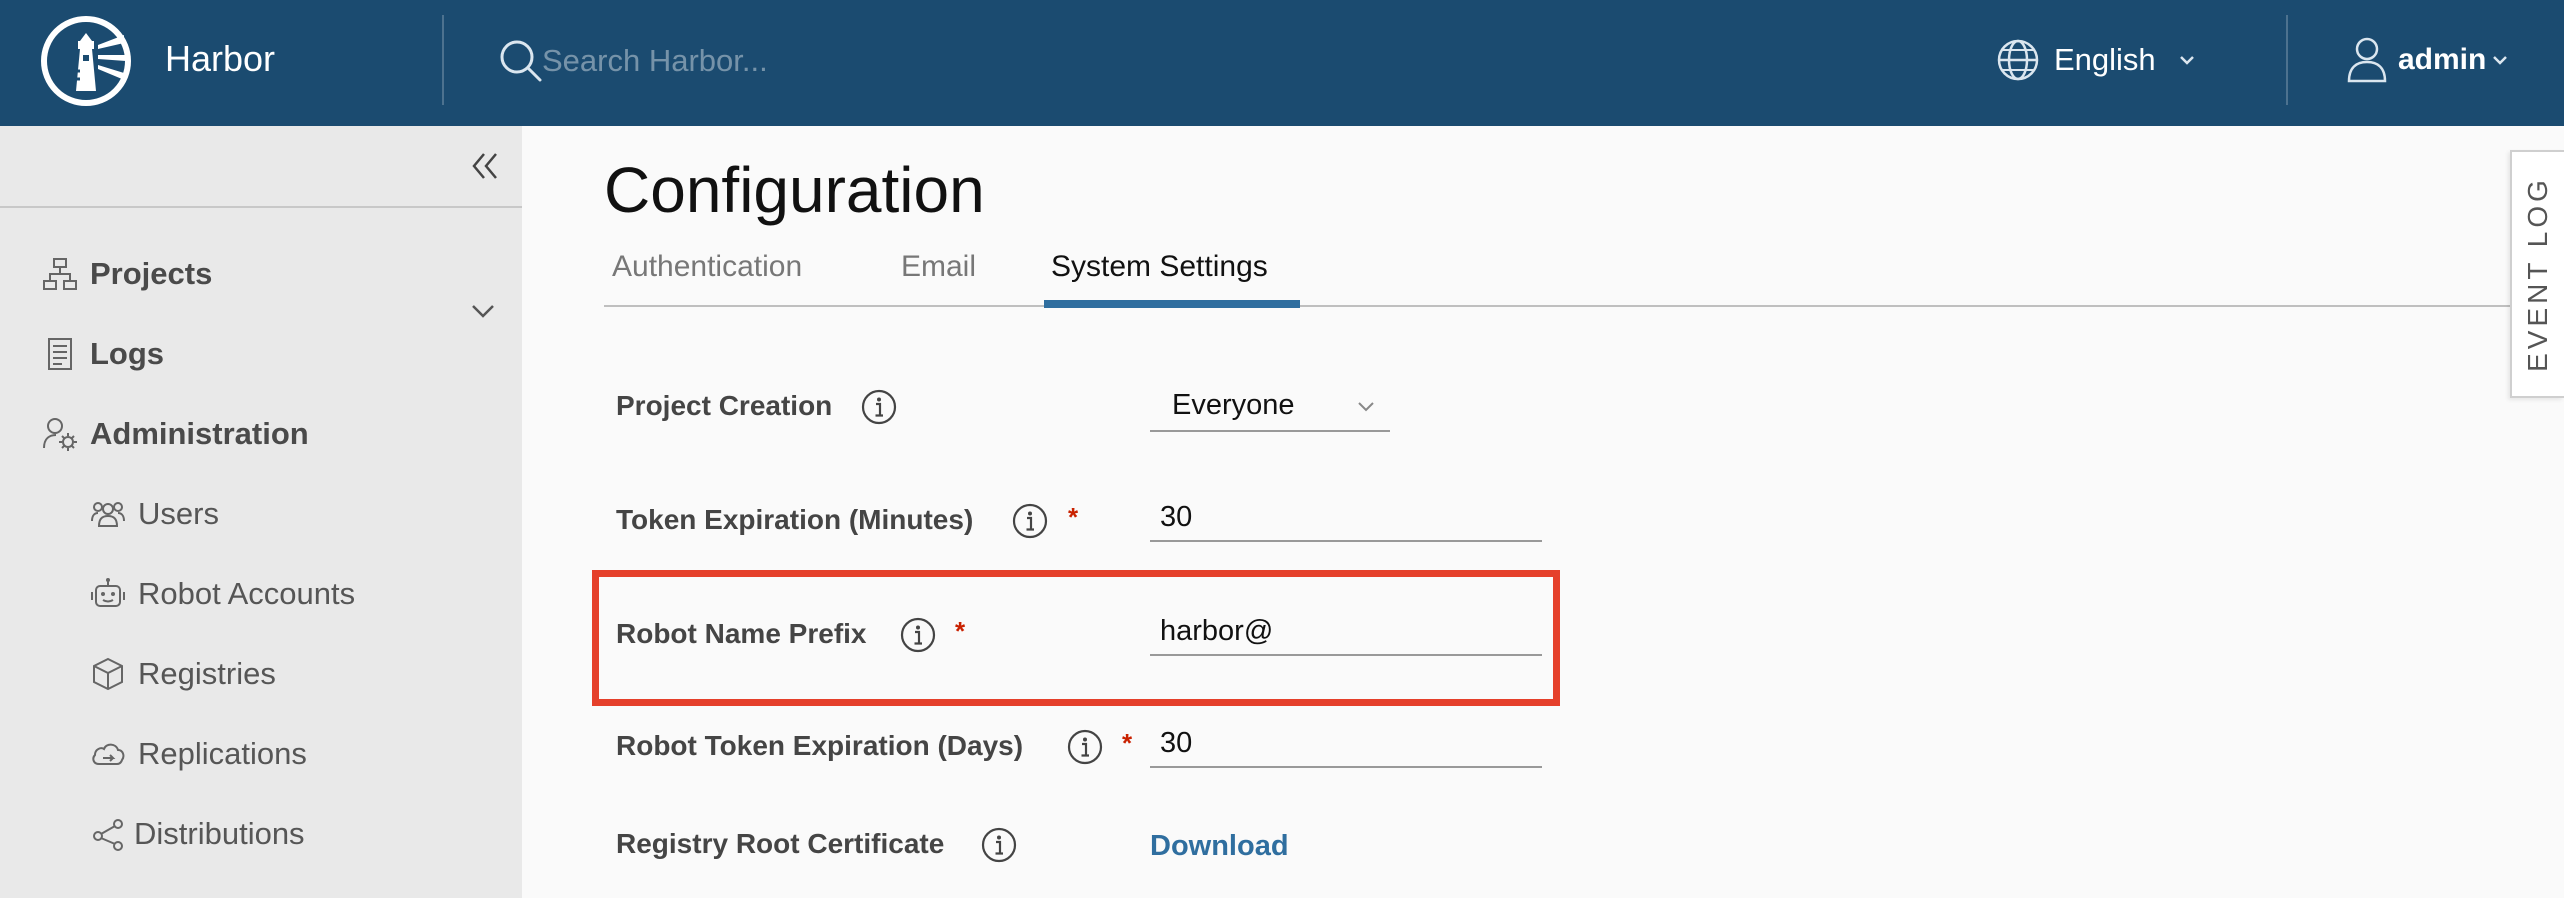  What do you see at coordinates (1557, 306) in the screenshot?
I see `tabs-divider` at bounding box center [1557, 306].